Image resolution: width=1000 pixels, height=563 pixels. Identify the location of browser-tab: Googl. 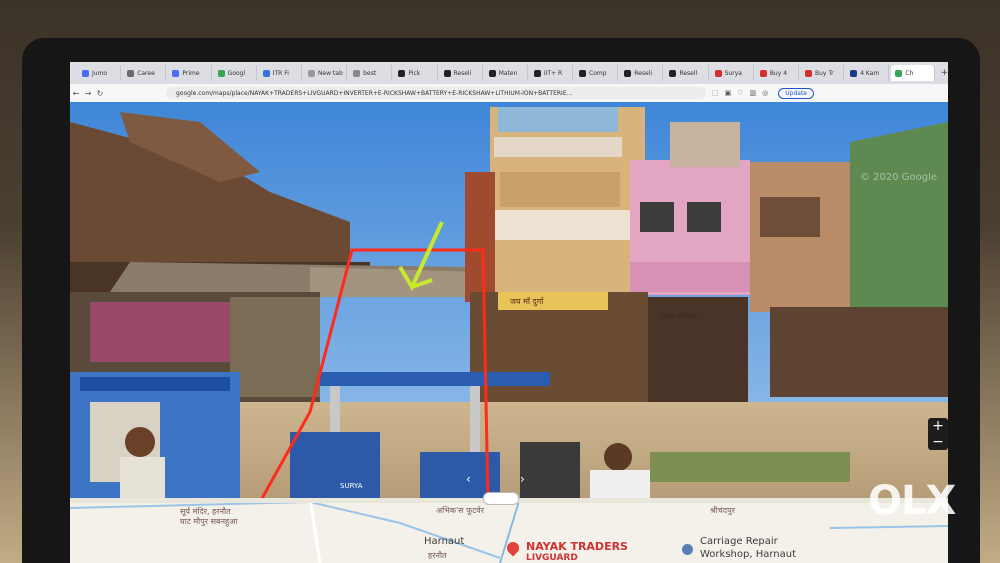
(235, 73).